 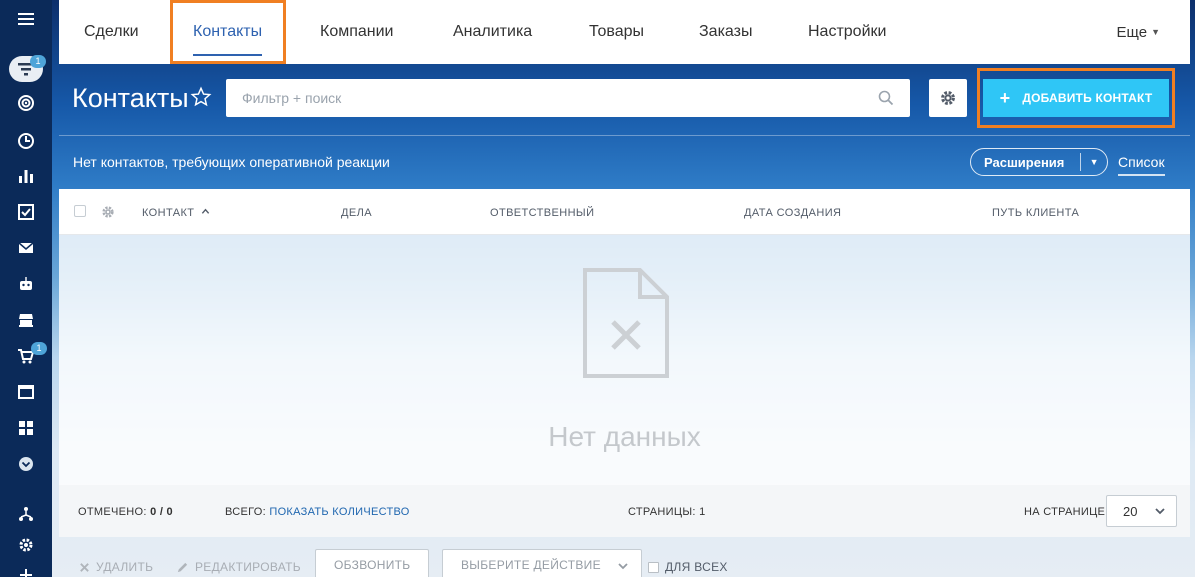 I want to click on filter-search, so click(x=568, y=98).